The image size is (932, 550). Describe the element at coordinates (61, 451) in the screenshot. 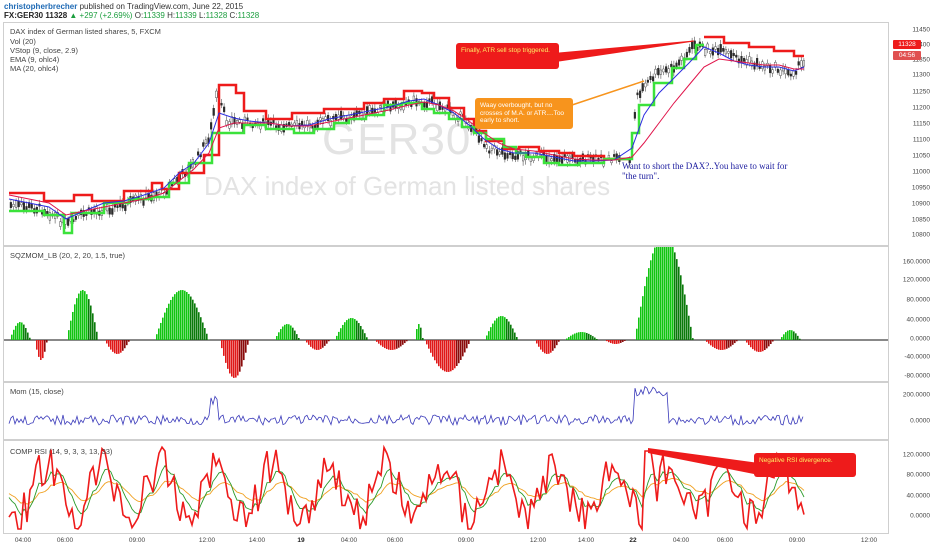

I see `rsi-title: COMP RSI (14, 9, 3, 3, 13, 33)` at that location.